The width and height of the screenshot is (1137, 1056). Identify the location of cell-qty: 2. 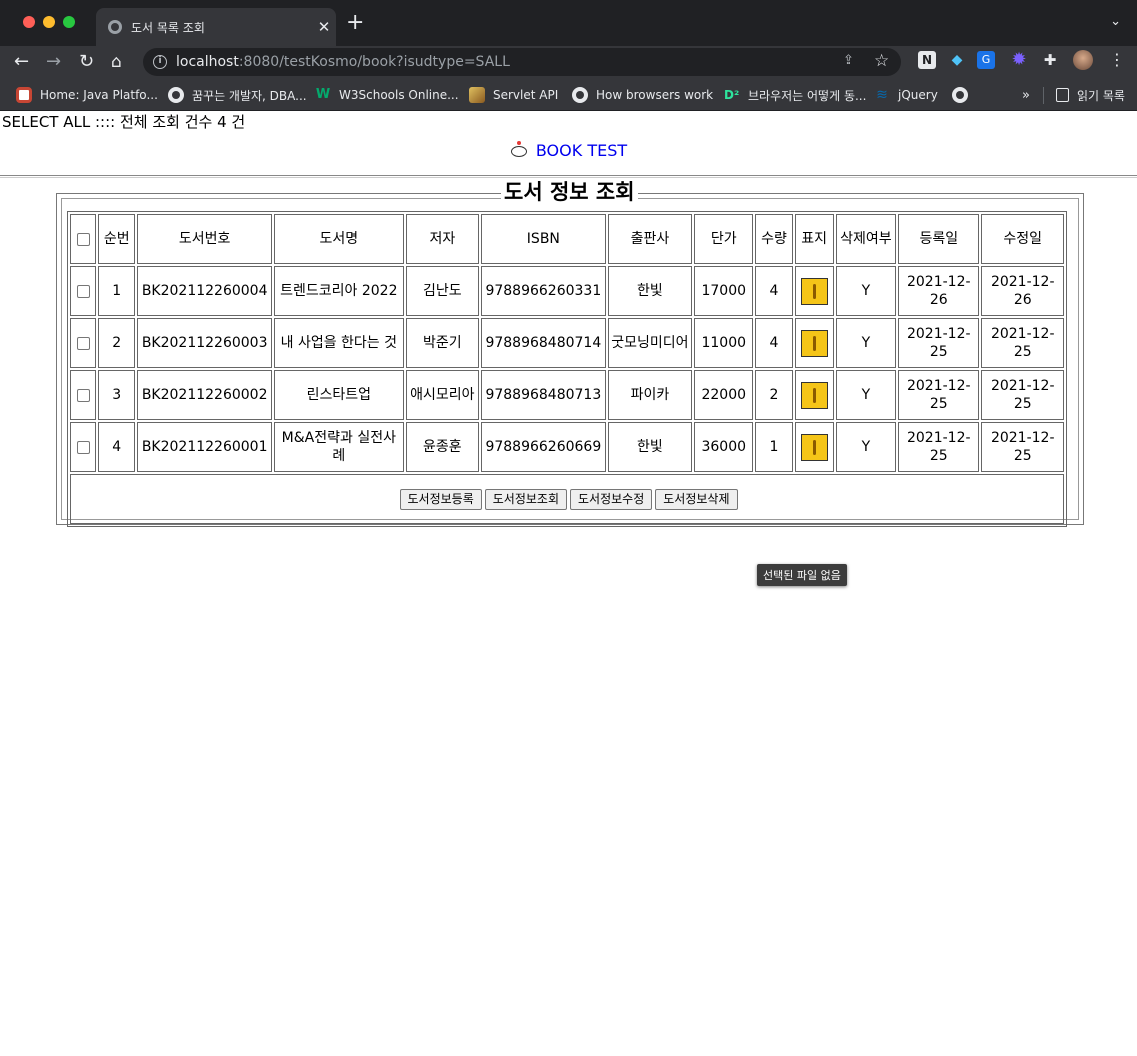
(774, 395).